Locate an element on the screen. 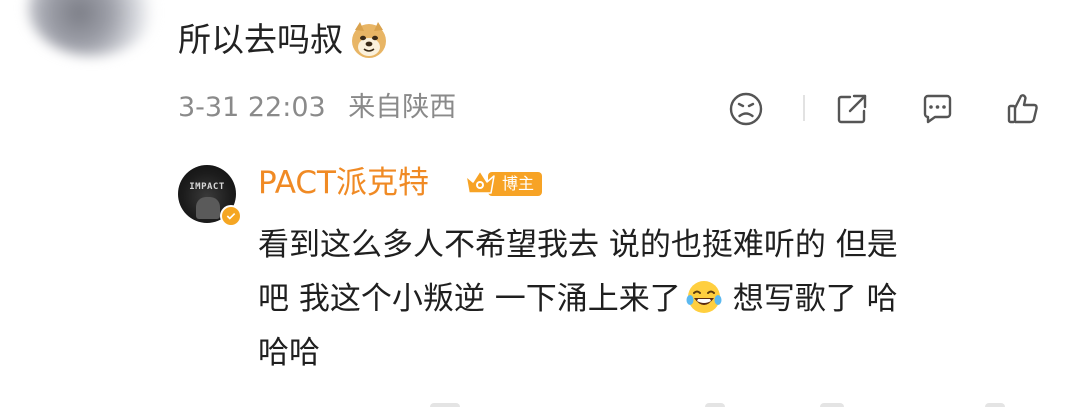 This screenshot has height=407, width=1080. like-icon is located at coordinates (1023, 109).